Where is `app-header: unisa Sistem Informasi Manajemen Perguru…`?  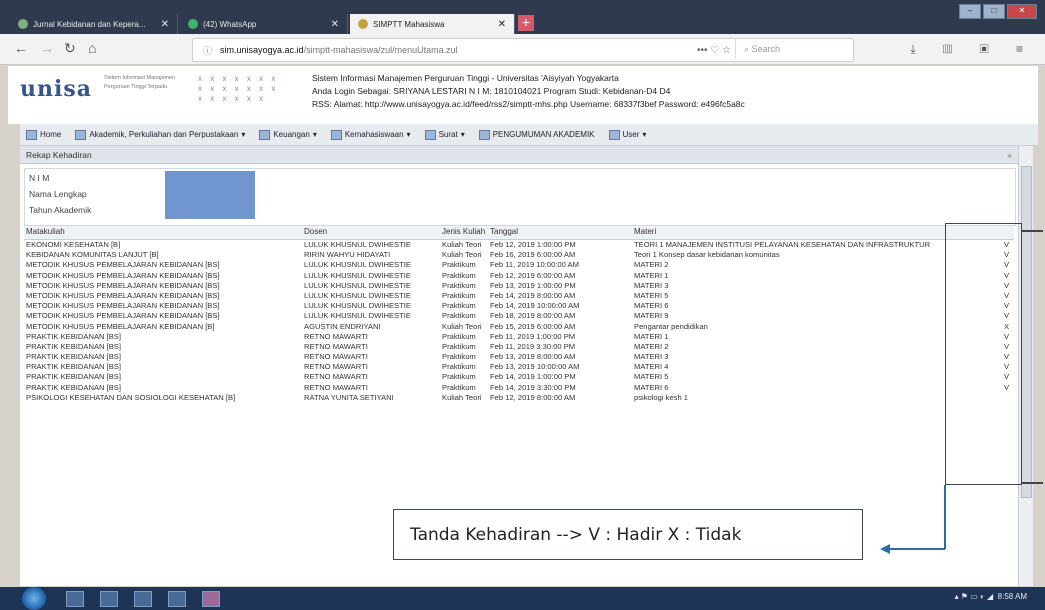
app-header: unisa Sistem Informasi Manajemen Perguru… is located at coordinates (523, 95).